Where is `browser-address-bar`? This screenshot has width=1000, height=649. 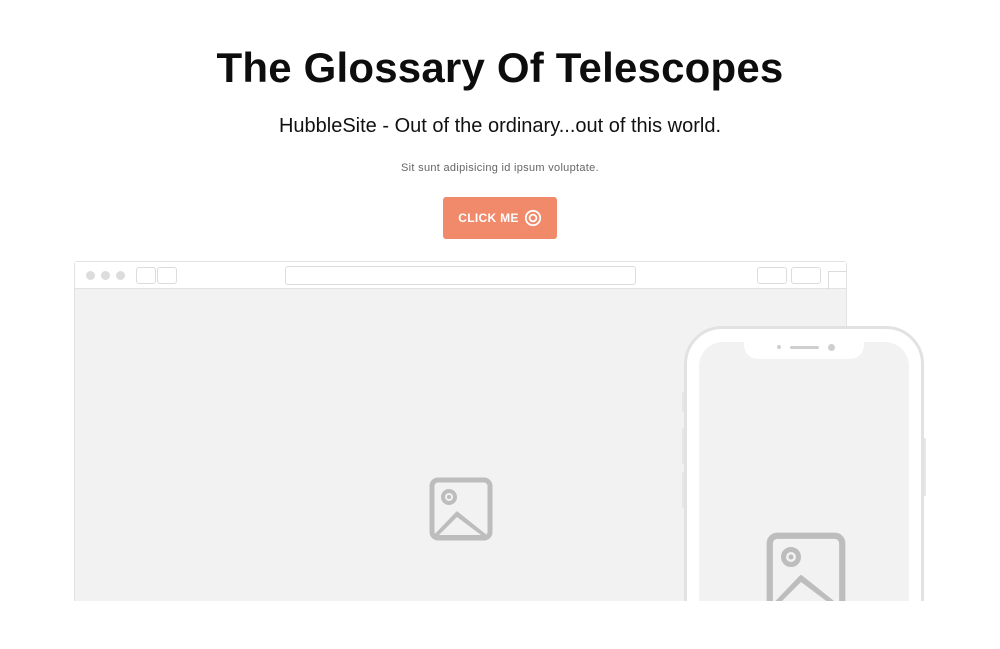
browser-address-bar is located at coordinates (460, 275).